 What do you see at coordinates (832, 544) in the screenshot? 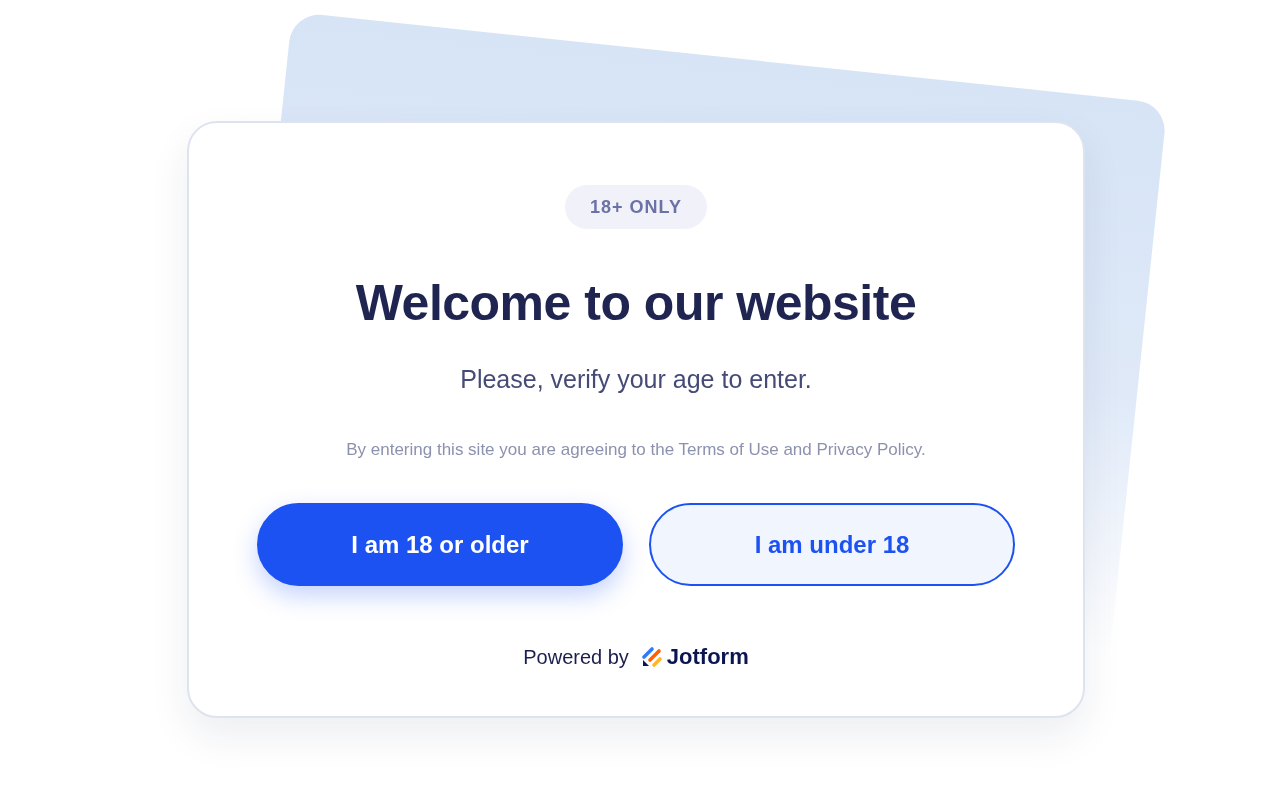
I see `age-button: I am under 18` at bounding box center [832, 544].